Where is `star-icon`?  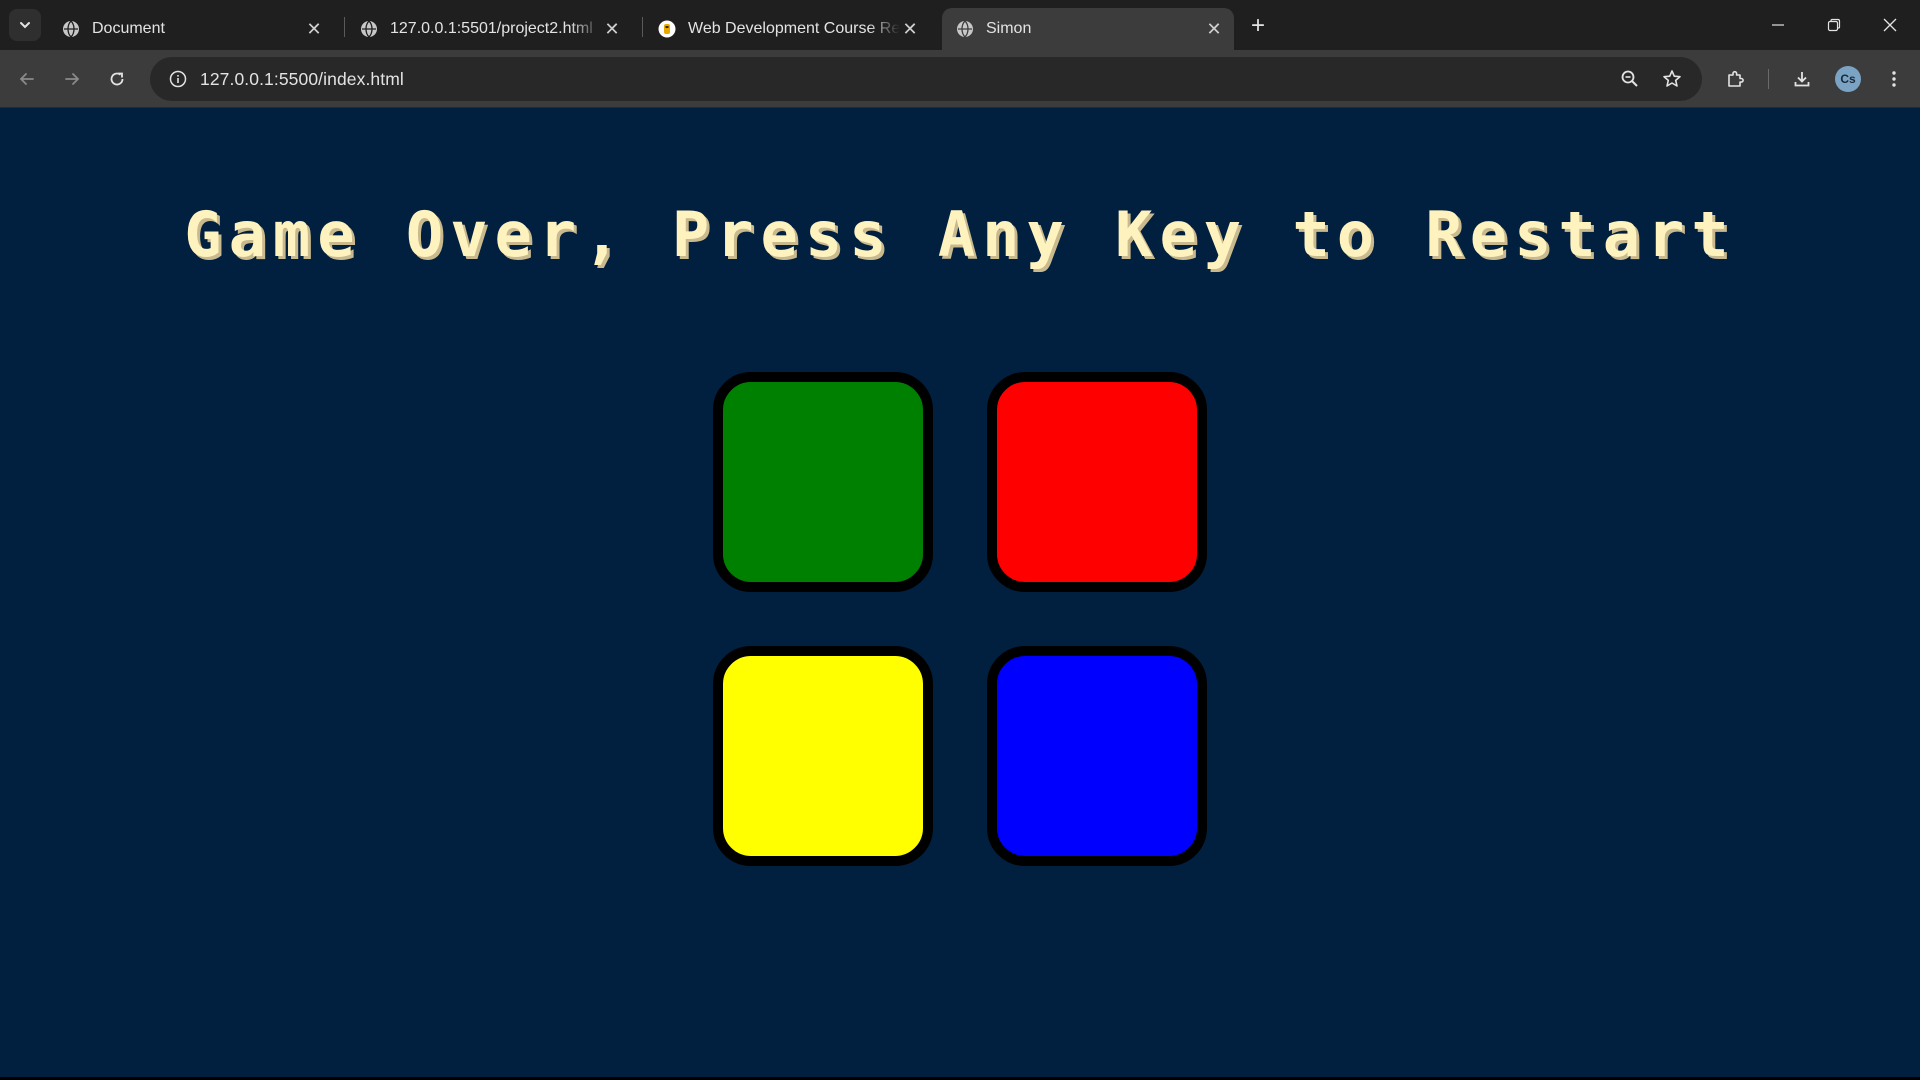 star-icon is located at coordinates (1672, 78).